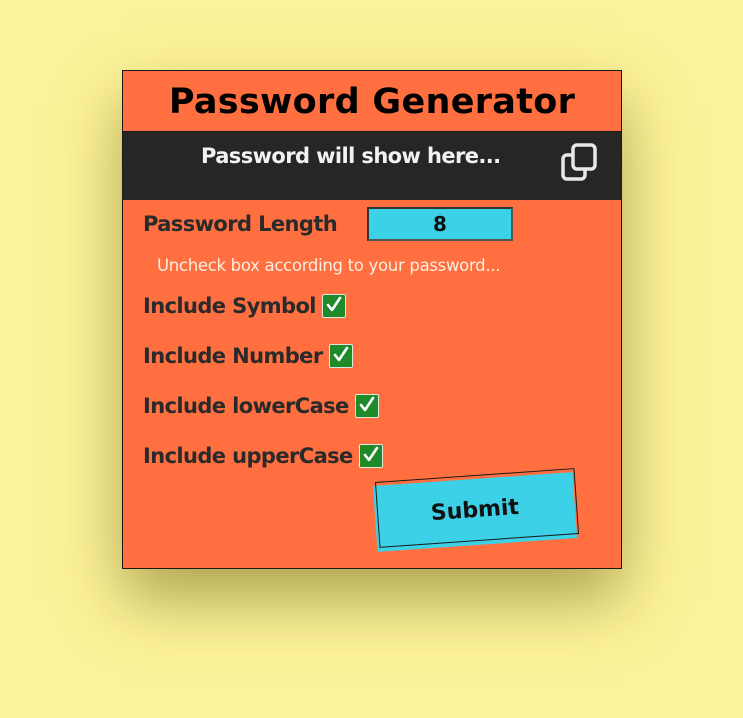 This screenshot has height=718, width=743. What do you see at coordinates (440, 224) in the screenshot?
I see `length-input` at bounding box center [440, 224].